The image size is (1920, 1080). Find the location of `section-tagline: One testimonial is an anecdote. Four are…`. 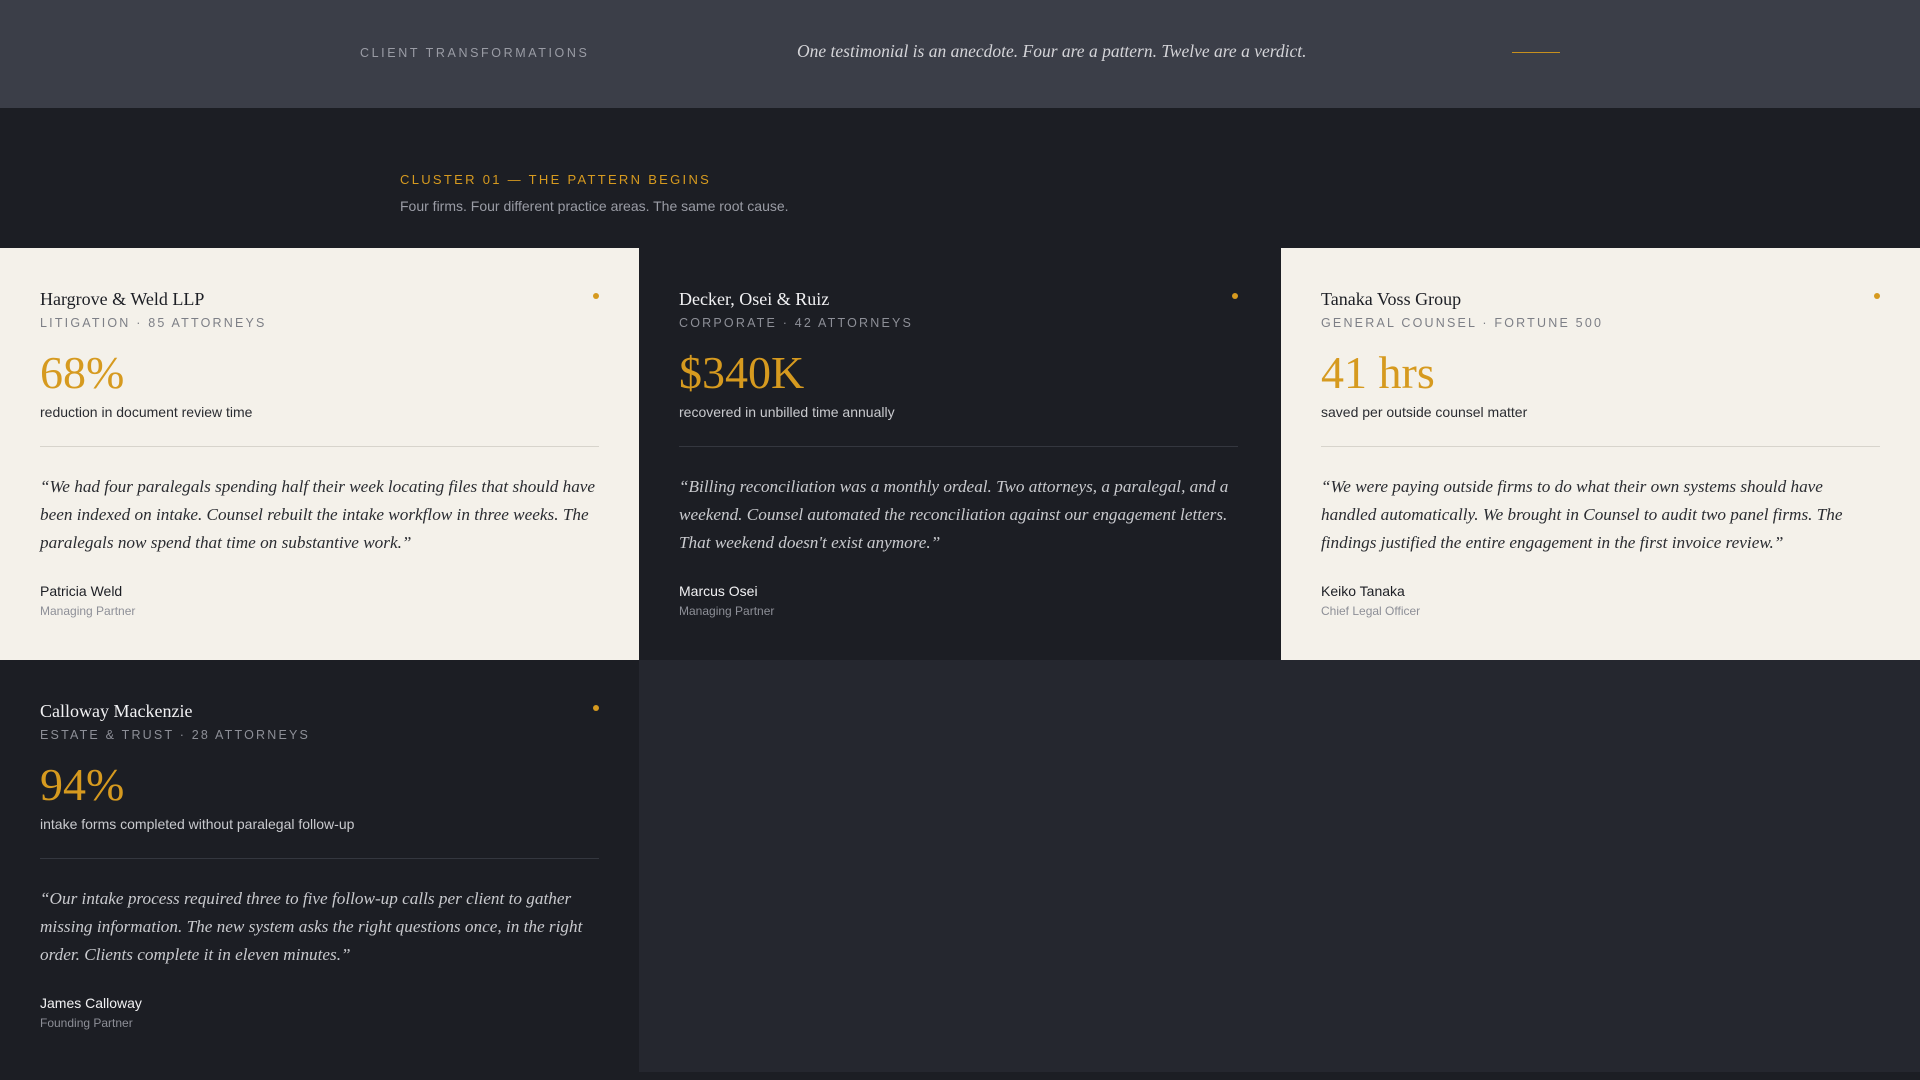

section-tagline: One testimonial is an anecdote. Four are… is located at coordinates (1052, 51).